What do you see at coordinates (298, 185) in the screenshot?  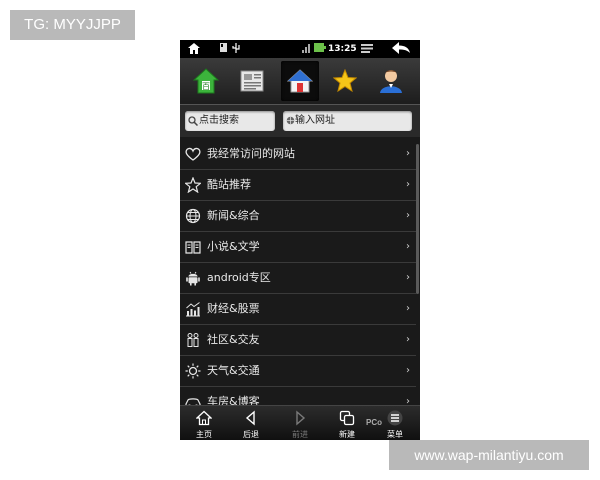 I see `list-item: 酷站推荐 ›` at bounding box center [298, 185].